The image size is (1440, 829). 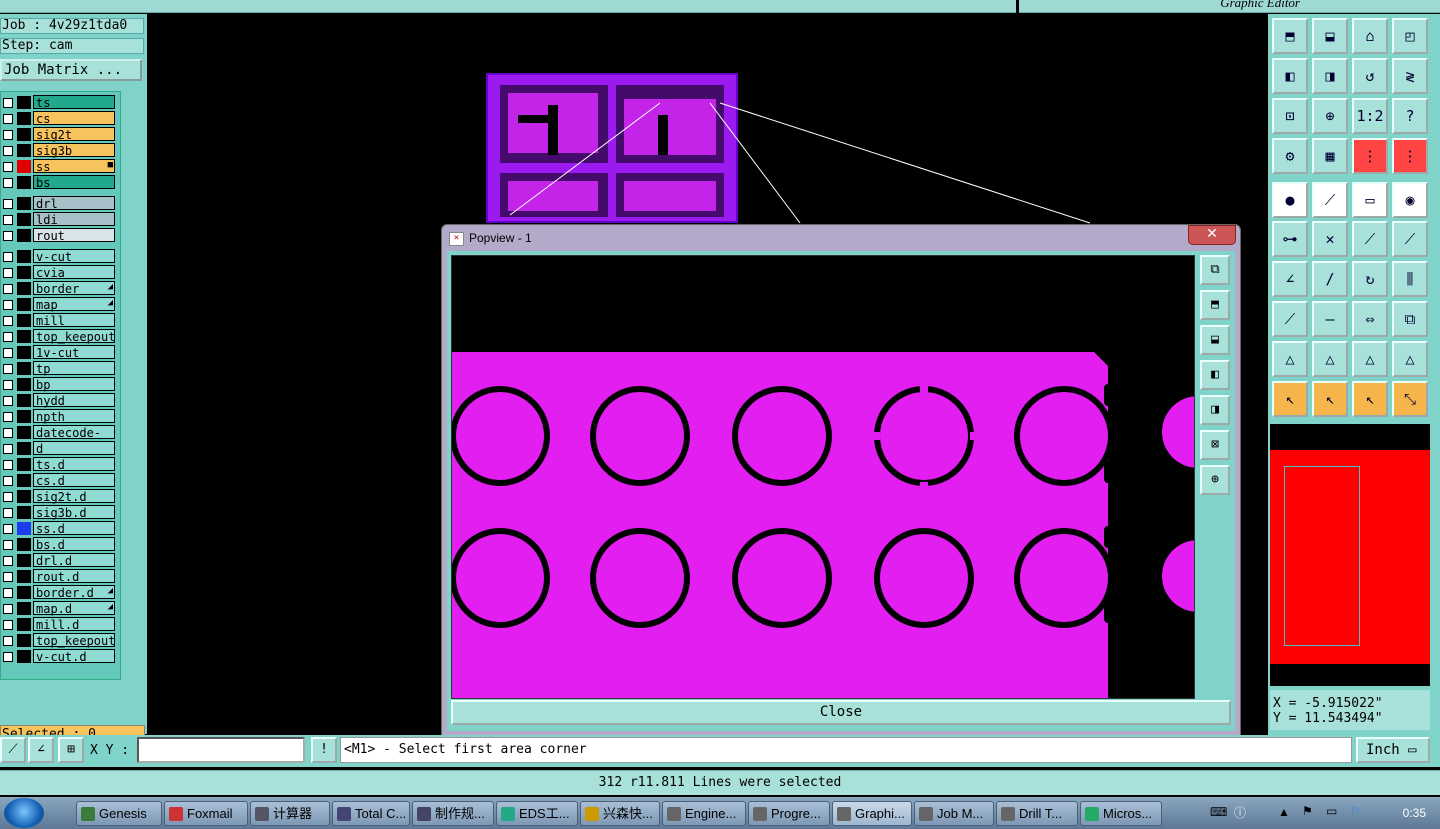 What do you see at coordinates (1370, 279) in the screenshot?
I see `arc-icon: ↻` at bounding box center [1370, 279].